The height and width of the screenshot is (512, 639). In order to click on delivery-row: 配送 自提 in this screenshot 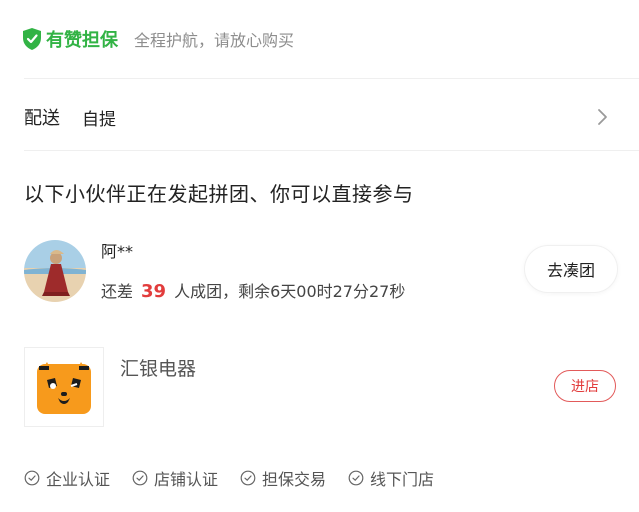, I will do `click(319, 117)`.